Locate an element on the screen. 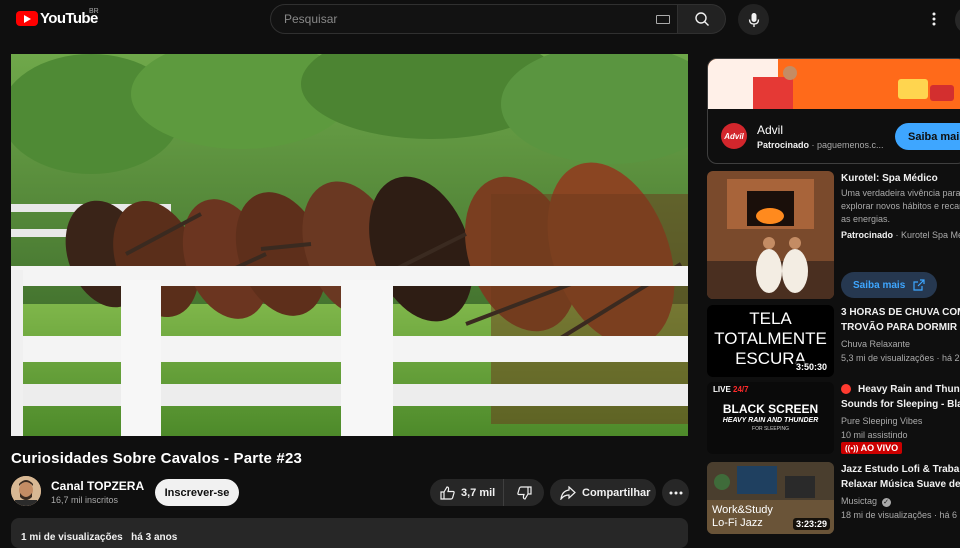 This screenshot has width=960, height=548. broadcast-icon: ((•)) is located at coordinates (852, 448).